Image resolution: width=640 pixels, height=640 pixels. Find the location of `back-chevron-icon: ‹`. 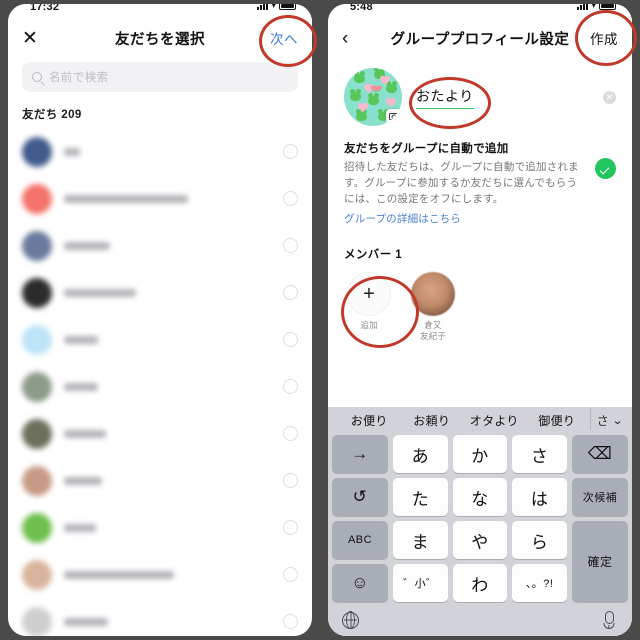

back-chevron-icon: ‹ is located at coordinates (354, 38).